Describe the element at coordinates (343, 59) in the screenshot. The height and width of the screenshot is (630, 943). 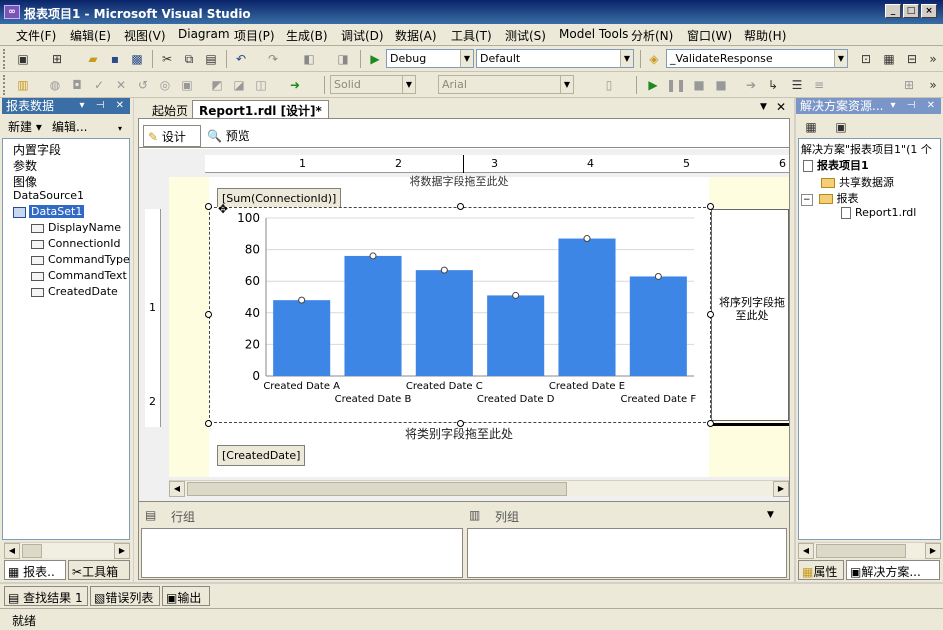
I see `navigate-forward-icon: ◨` at that location.